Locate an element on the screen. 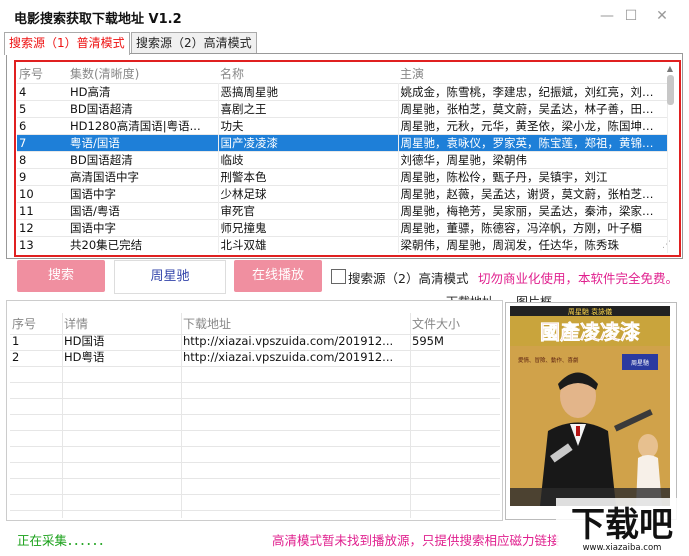  maximize-button: ☐ is located at coordinates (631, 16).